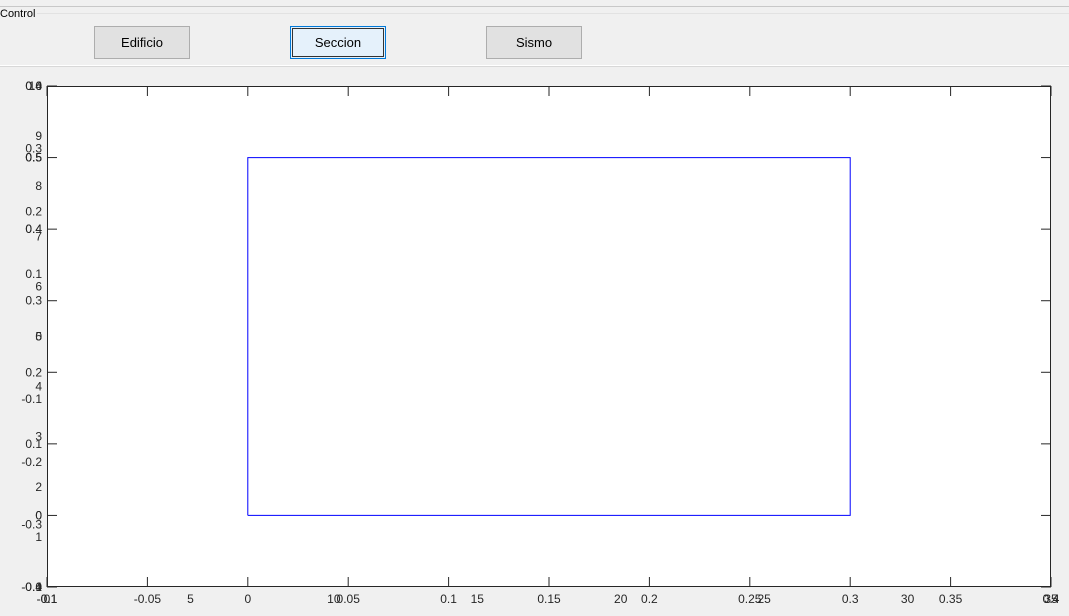 Image resolution: width=1069 pixels, height=616 pixels. I want to click on overlapping_axes.0.xticks-xtick-label: 10, so click(334, 599).